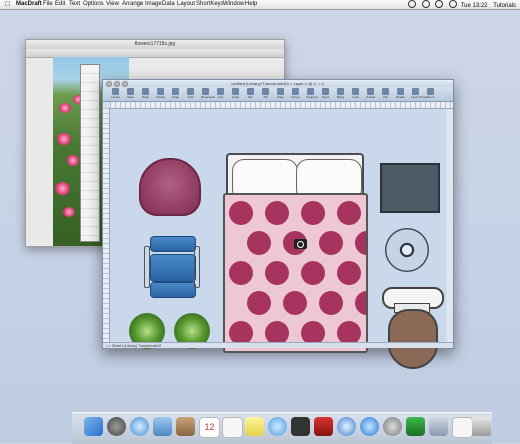 Image resolution: width=520 pixels, height=444 pixels. Describe the element at coordinates (173, 244) in the screenshot. I see `chair-back` at that location.